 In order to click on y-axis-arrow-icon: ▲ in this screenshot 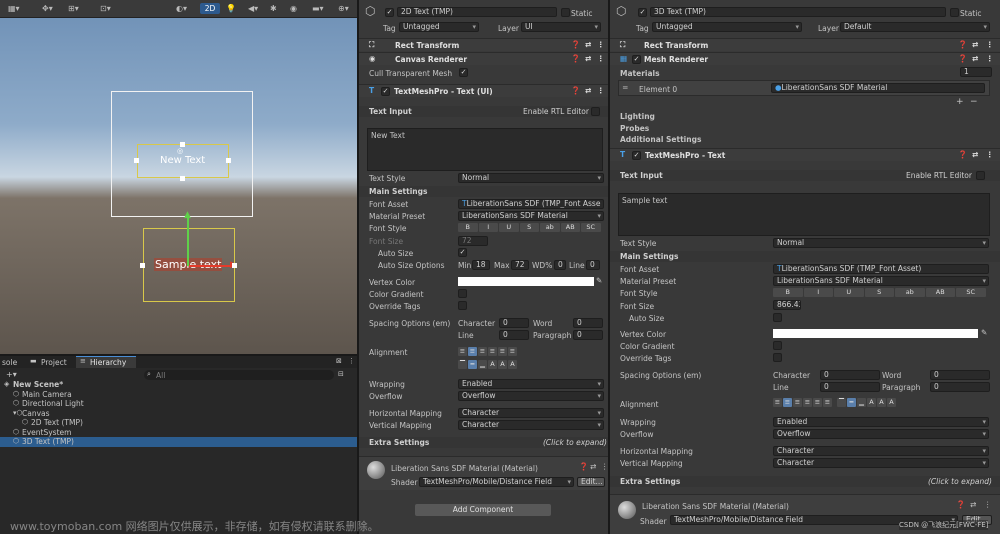, I will do `click(187, 215)`.